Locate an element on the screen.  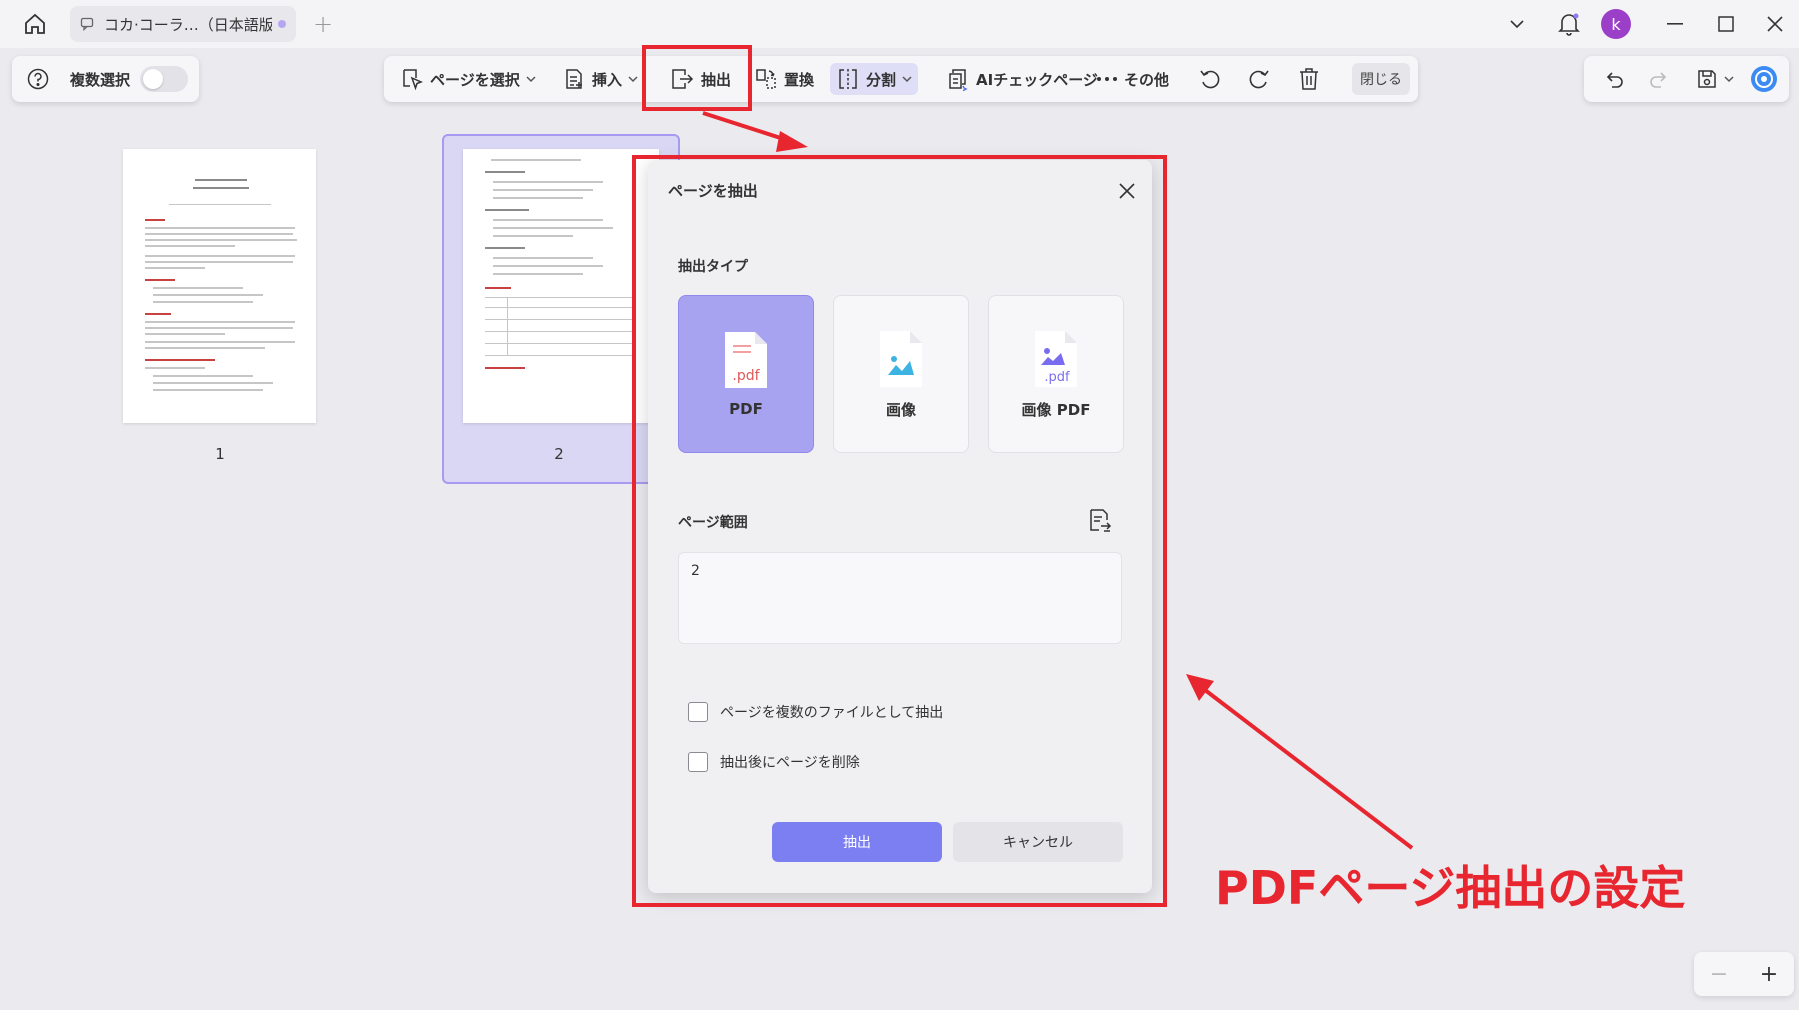
minimize-icon is located at coordinates (1675, 24).